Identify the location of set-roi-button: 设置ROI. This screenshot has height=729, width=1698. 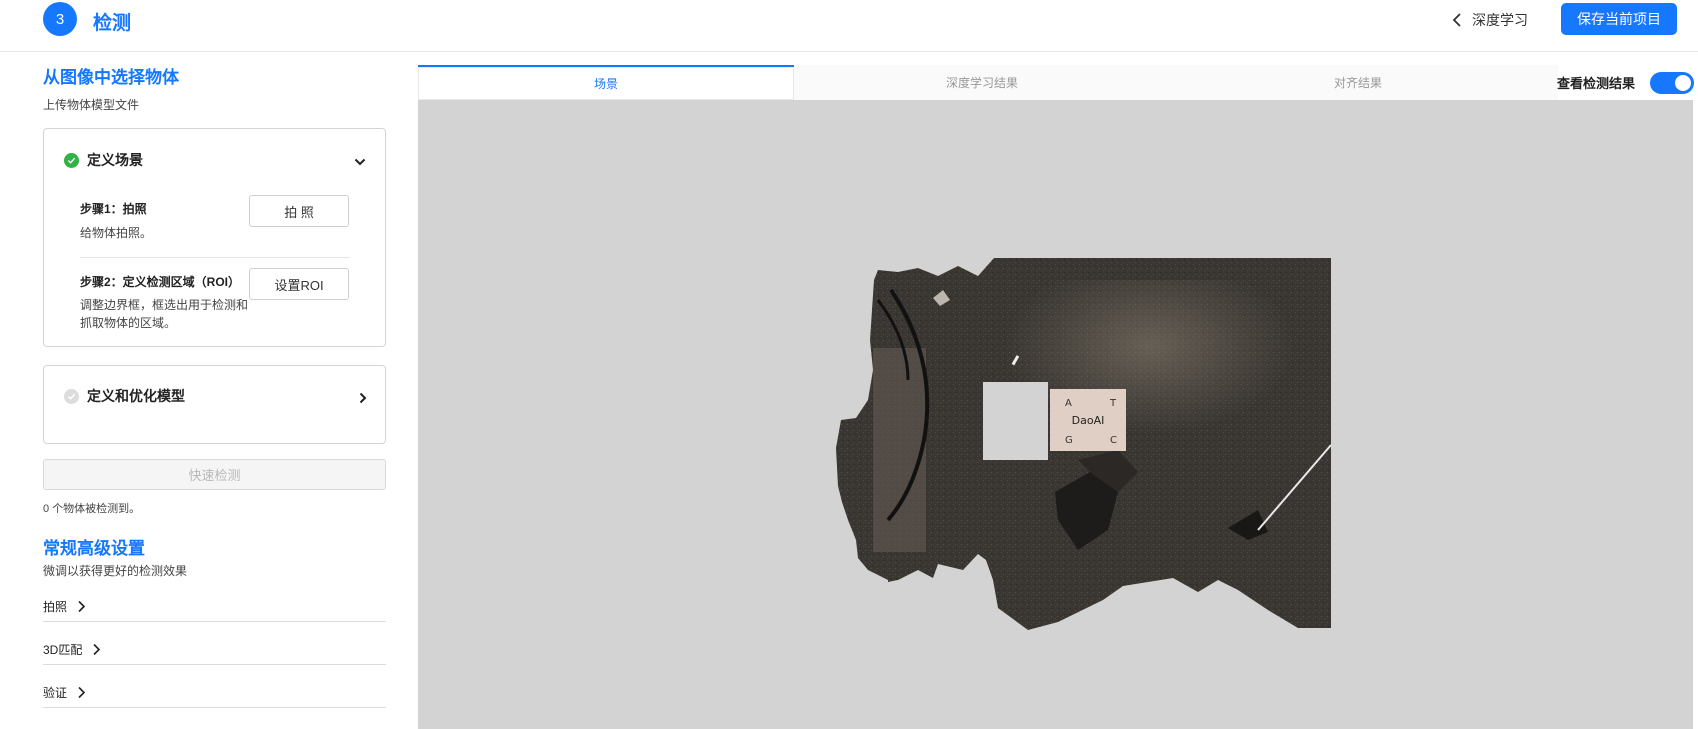
(299, 284).